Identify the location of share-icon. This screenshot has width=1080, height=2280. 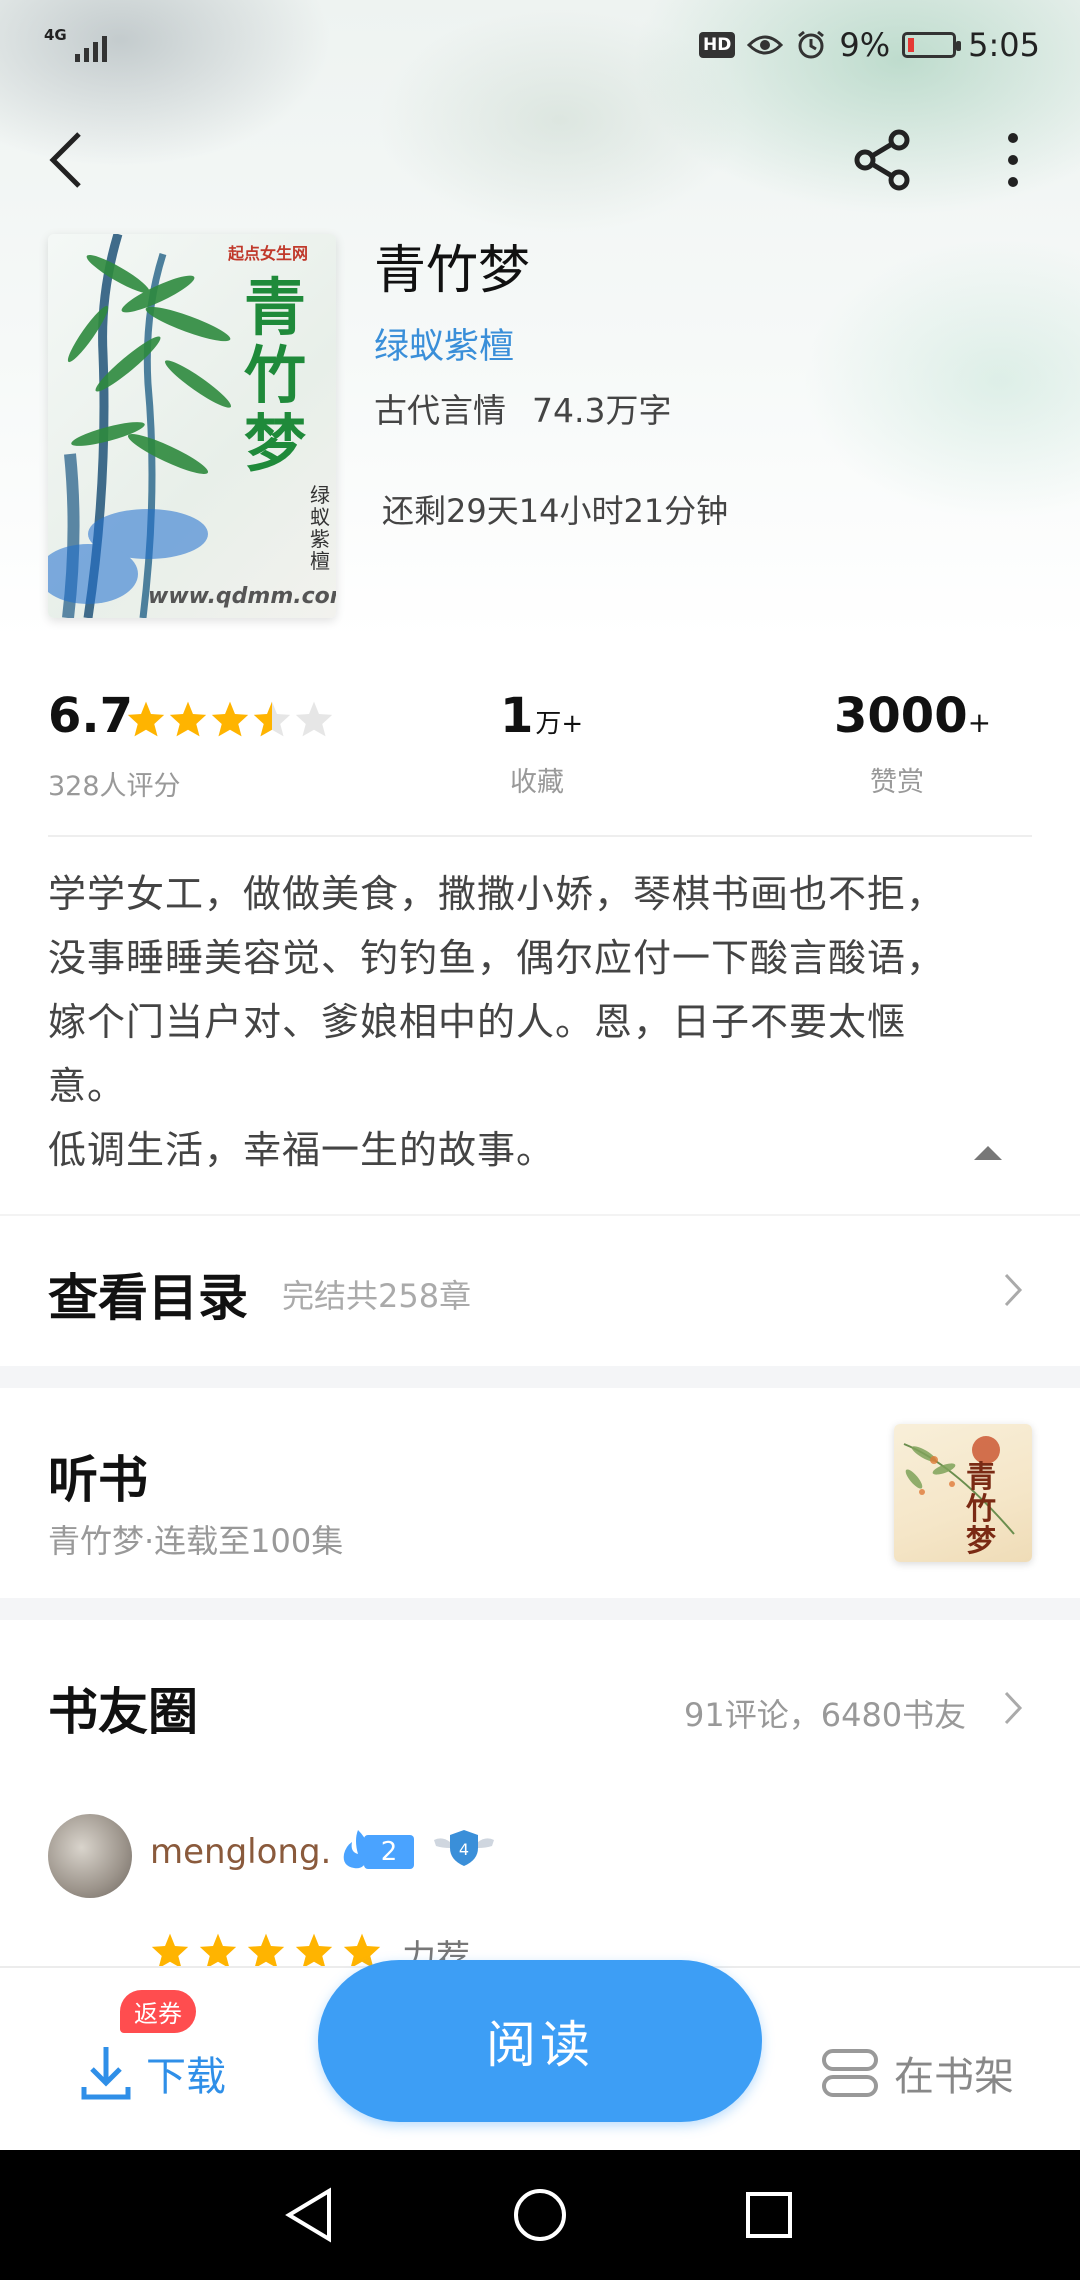
(882, 160).